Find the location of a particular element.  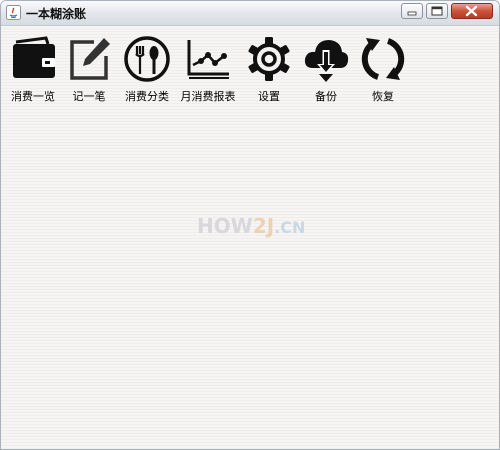

toolbar-item-monthly-report: 月消费报表 is located at coordinates (208, 69).